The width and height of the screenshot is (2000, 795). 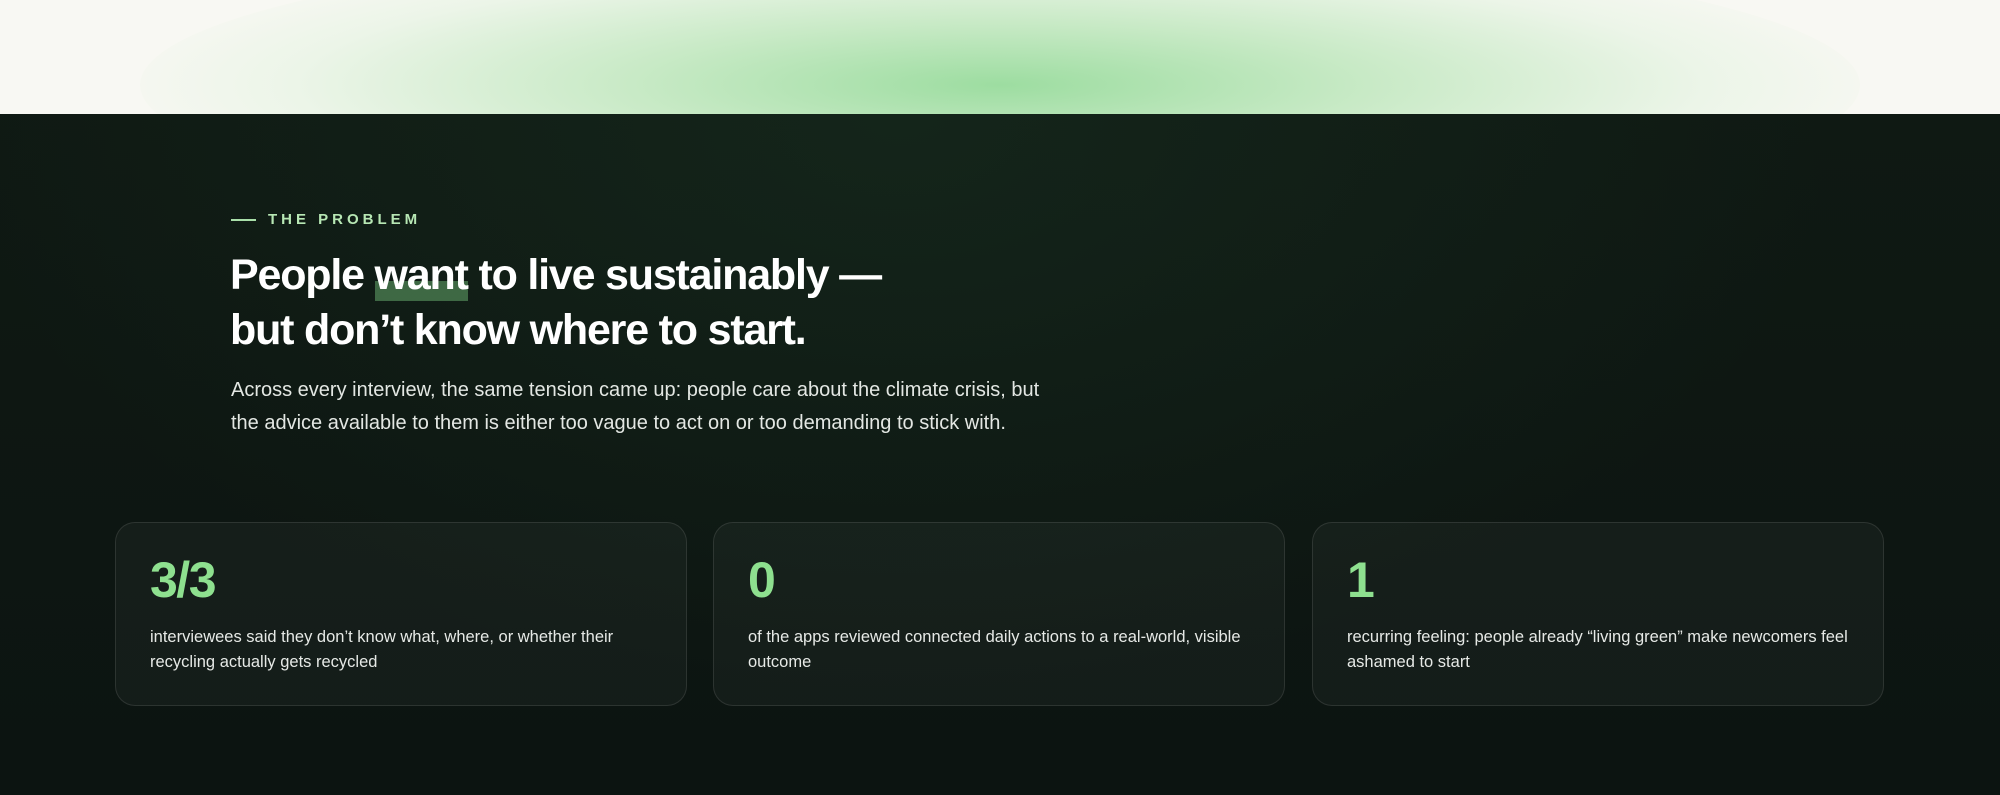 I want to click on eyebrow-dash, so click(x=243, y=219).